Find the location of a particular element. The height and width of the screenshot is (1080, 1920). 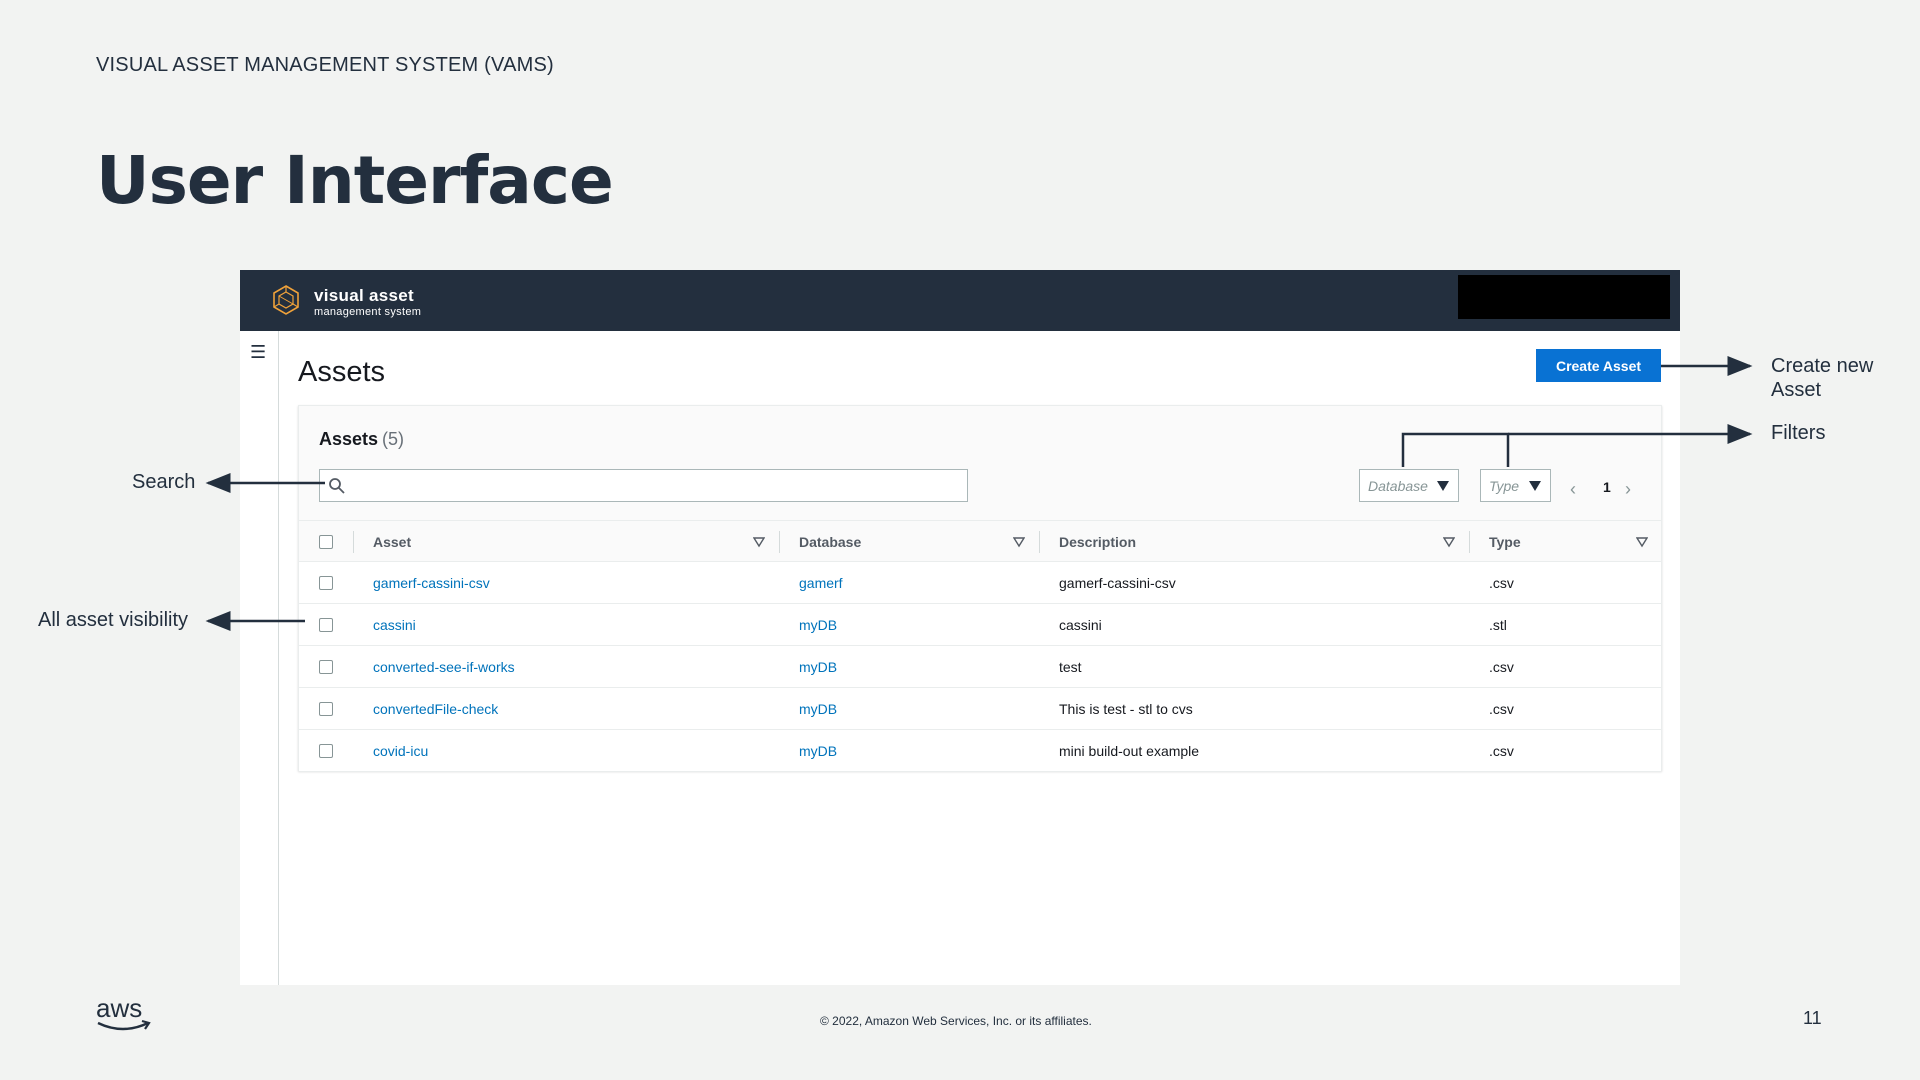

annotation-create-line2: Asset is located at coordinates (1796, 390).